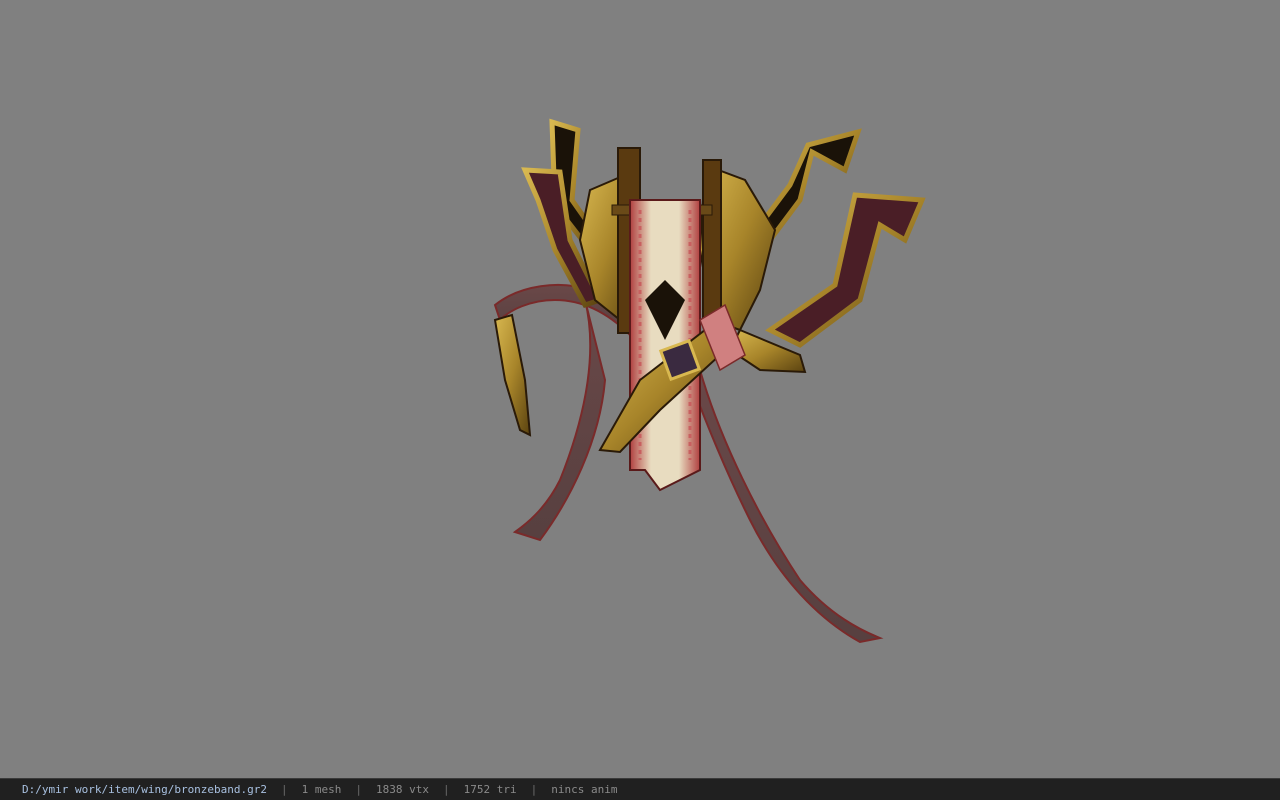 The image size is (1280, 800). Describe the element at coordinates (584, 789) in the screenshot. I see `animation-status: nincs anim` at that location.